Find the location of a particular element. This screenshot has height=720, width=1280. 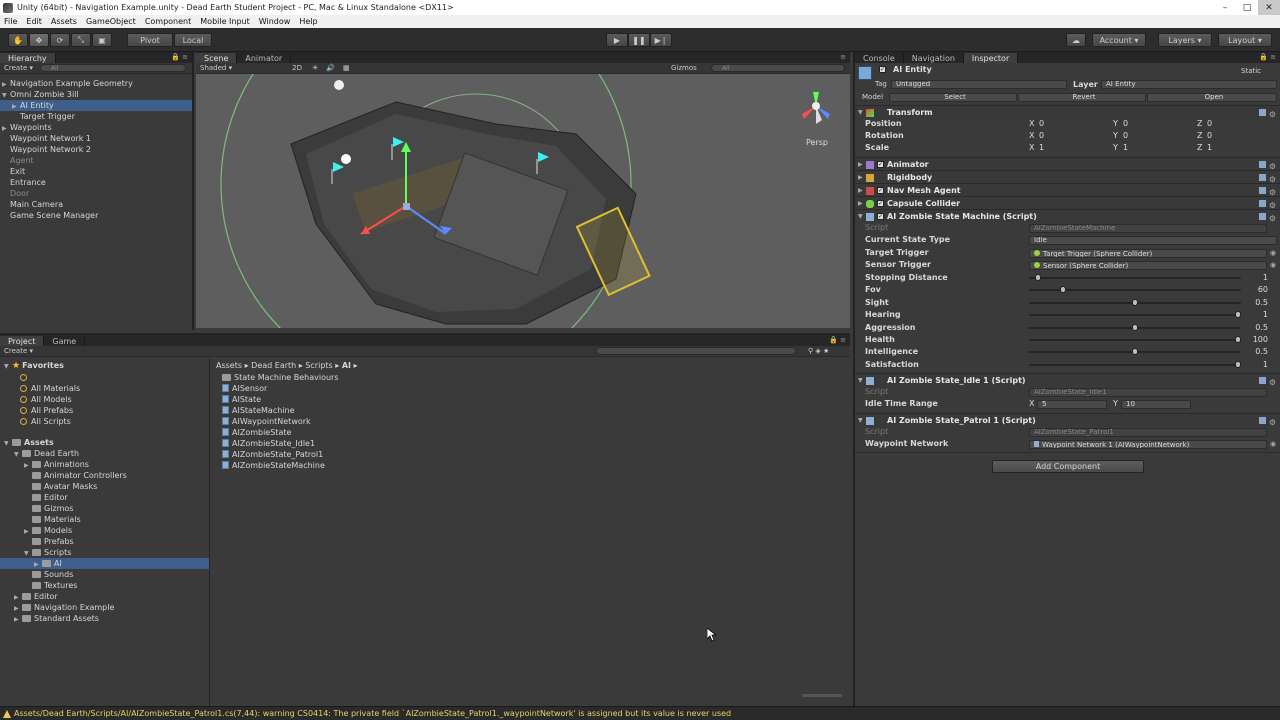

rotate-tool-icon: ⟳ is located at coordinates (60, 40).